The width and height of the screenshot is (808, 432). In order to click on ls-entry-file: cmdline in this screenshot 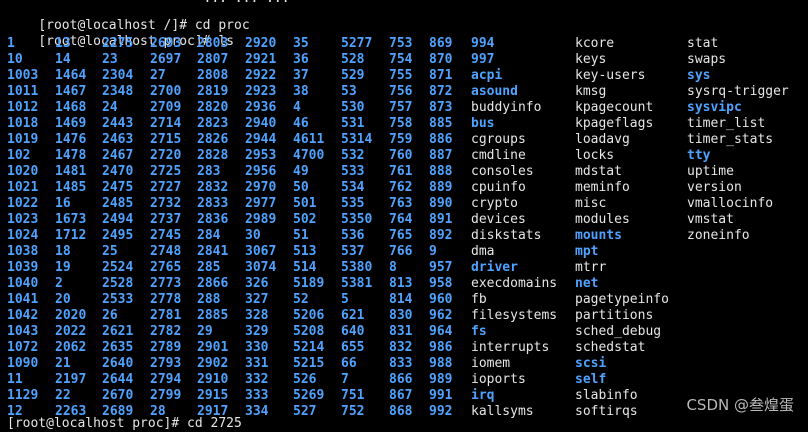, I will do `click(498, 155)`.